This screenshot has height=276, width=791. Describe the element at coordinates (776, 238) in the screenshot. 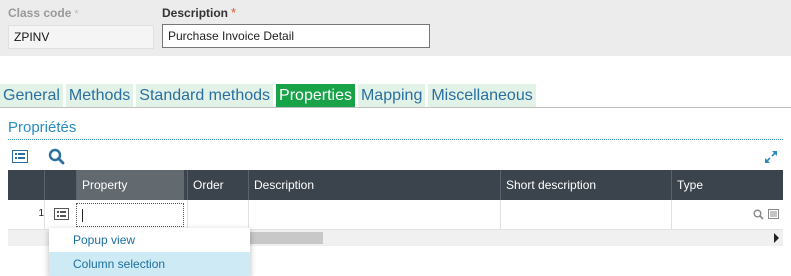

I see `scroll-right-icon` at that location.